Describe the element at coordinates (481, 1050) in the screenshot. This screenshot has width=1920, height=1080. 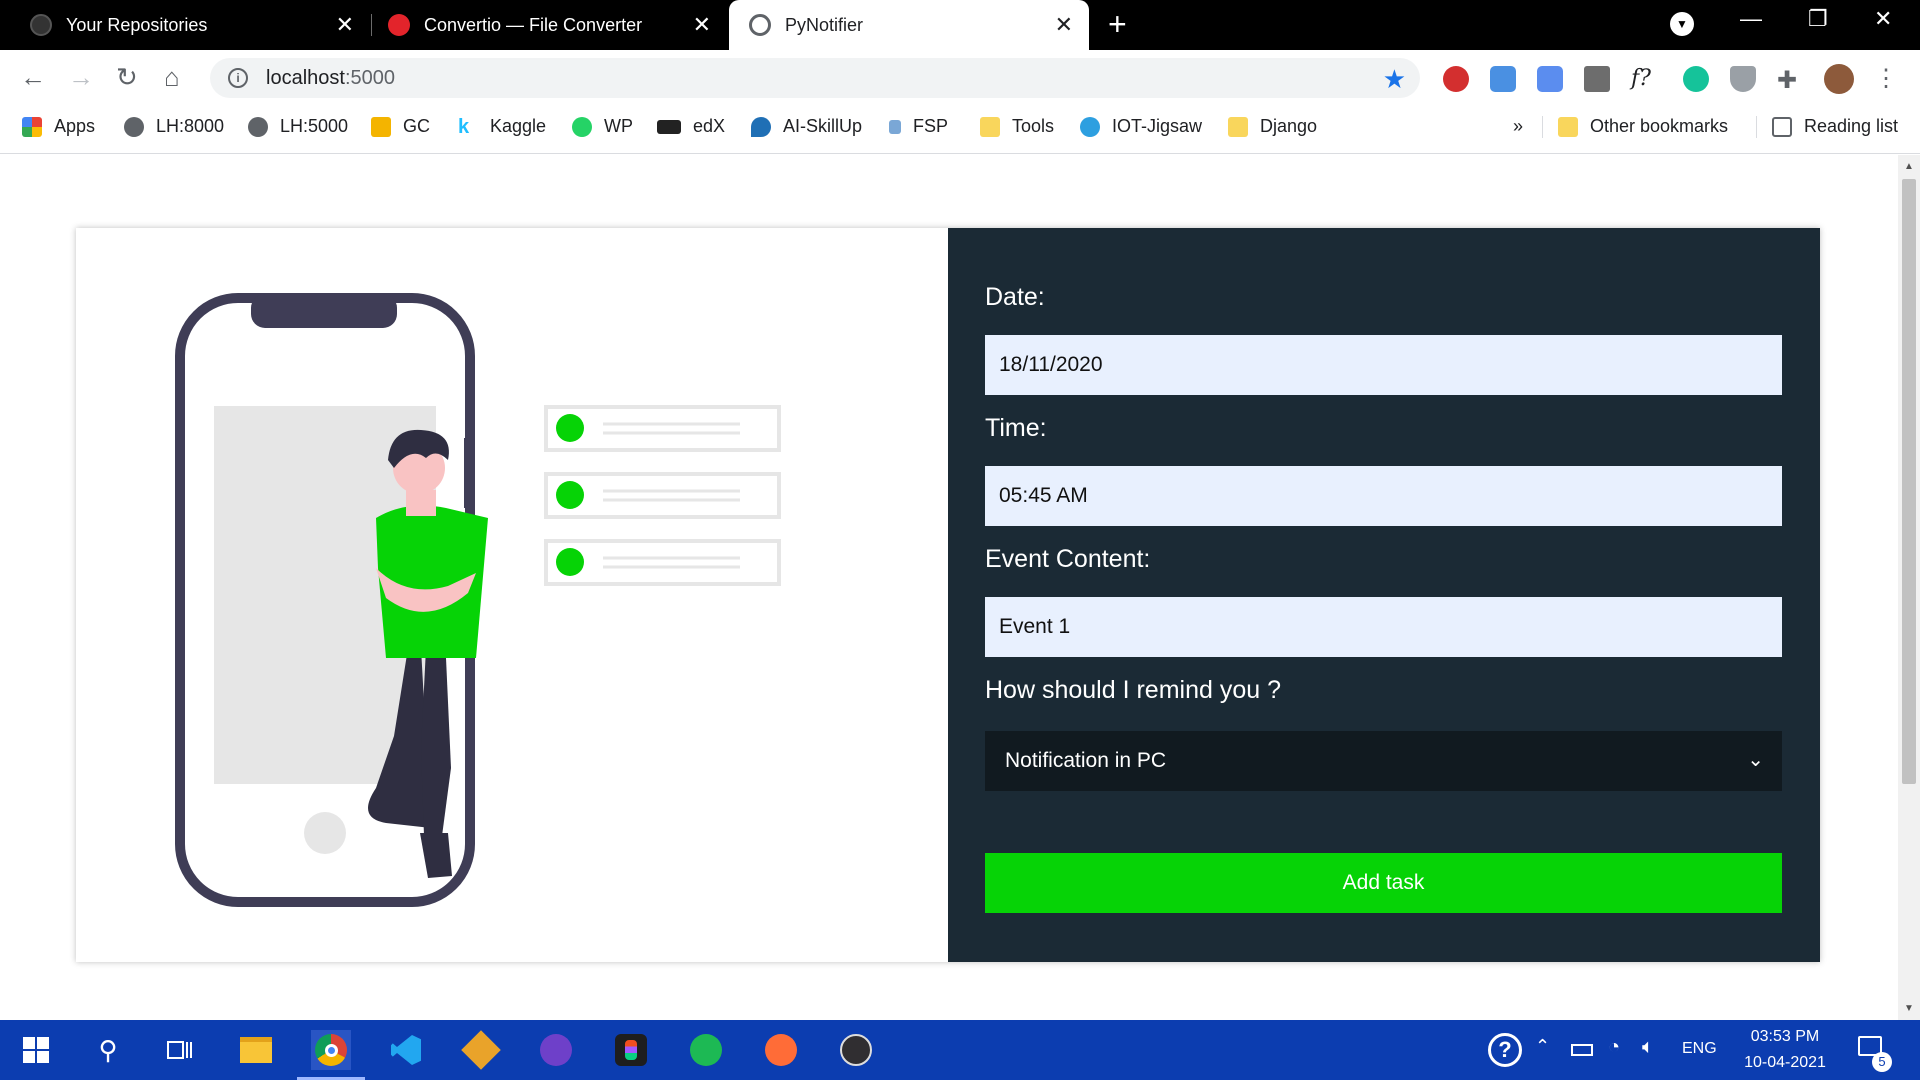
I see `gitkraken-icon` at that location.